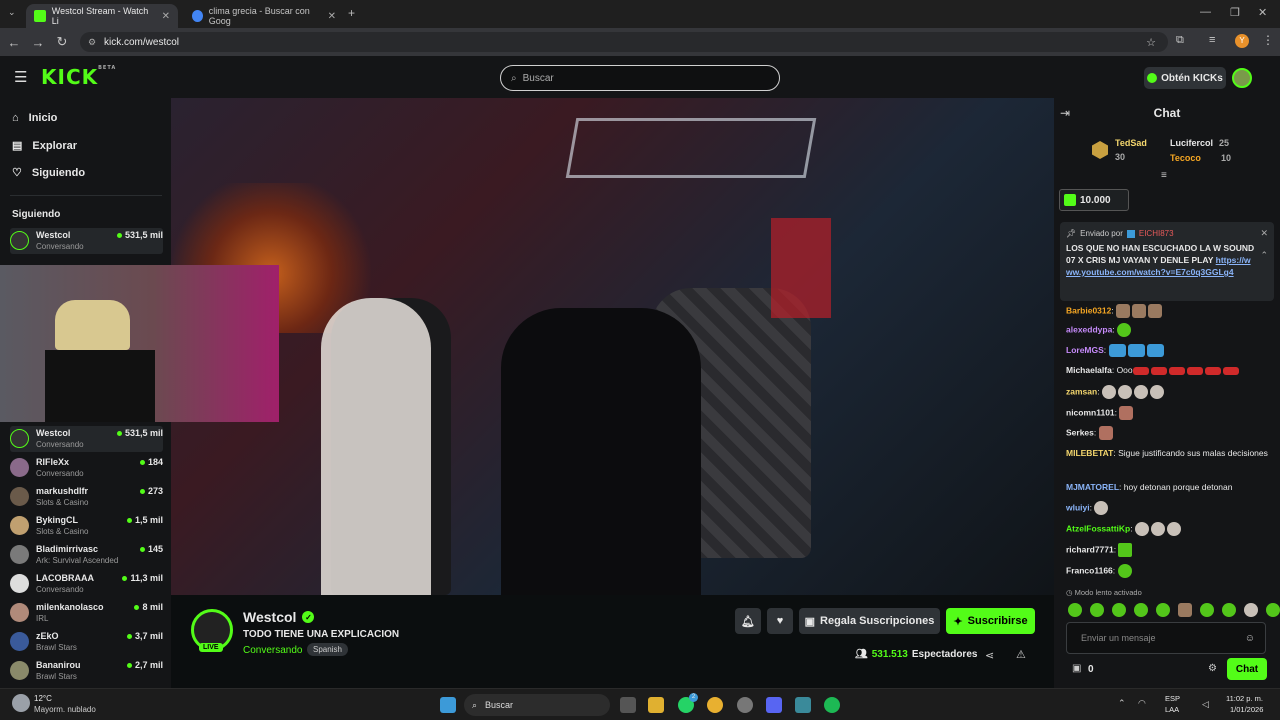 The height and width of the screenshot is (720, 1280). Describe the element at coordinates (1264, 233) in the screenshot. I see `unpin-icon: ✕` at that location.